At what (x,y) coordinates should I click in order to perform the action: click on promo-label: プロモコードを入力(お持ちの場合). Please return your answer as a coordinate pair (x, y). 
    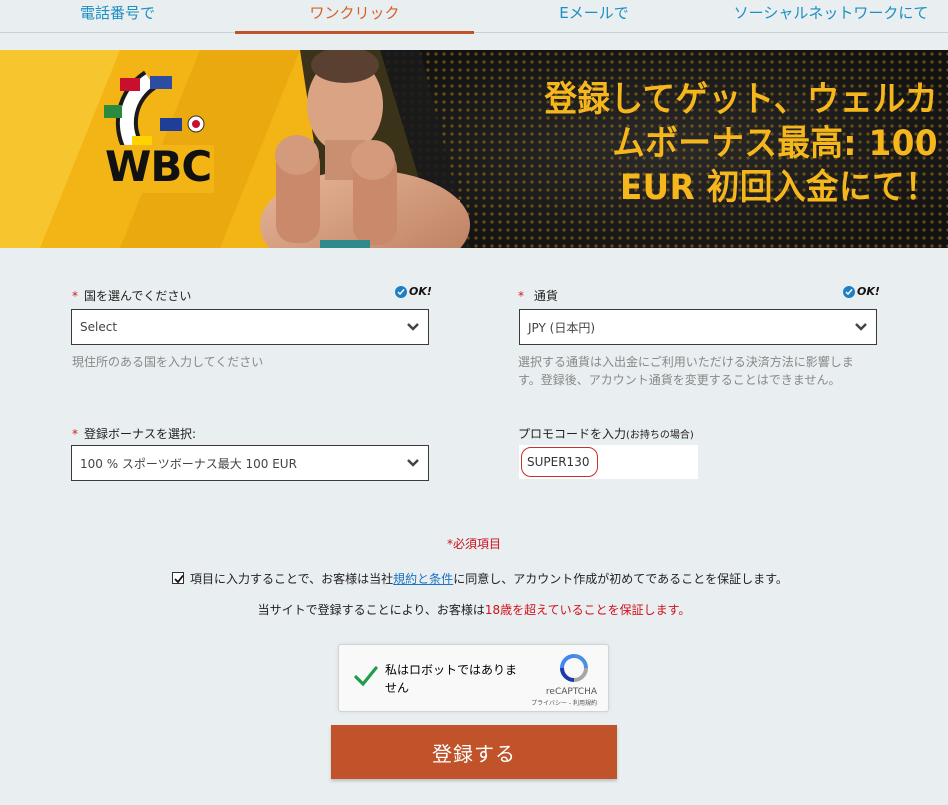
    Looking at the image, I should click on (606, 433).